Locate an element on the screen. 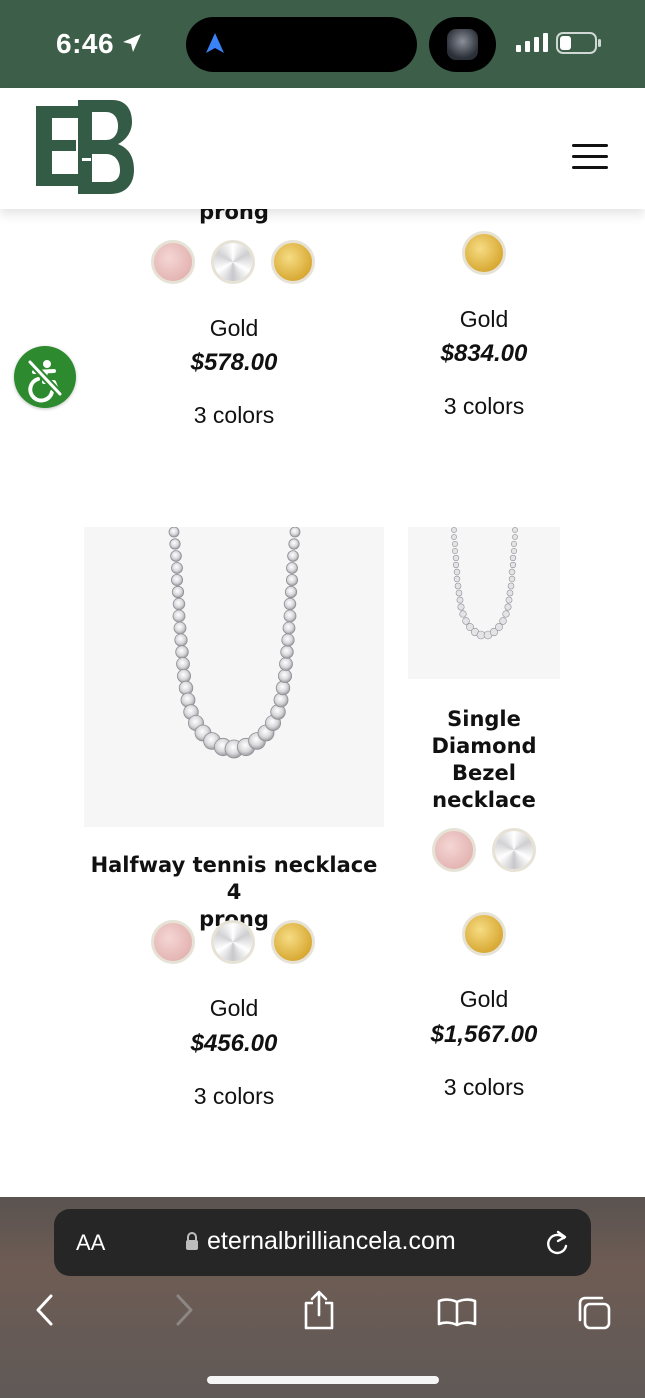 This screenshot has height=1398, width=645. product-title-line: Bezel is located at coordinates (484, 773).